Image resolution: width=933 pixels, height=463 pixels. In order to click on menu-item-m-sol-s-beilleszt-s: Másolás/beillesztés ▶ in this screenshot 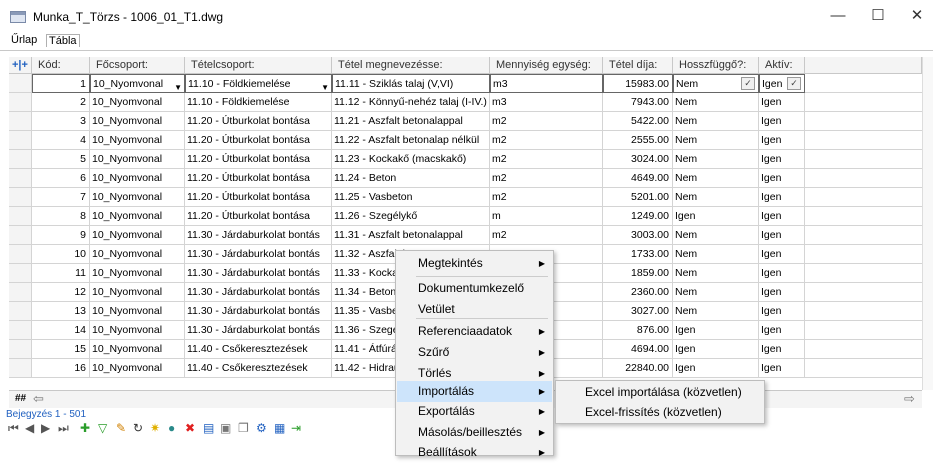, I will do `click(474, 432)`.